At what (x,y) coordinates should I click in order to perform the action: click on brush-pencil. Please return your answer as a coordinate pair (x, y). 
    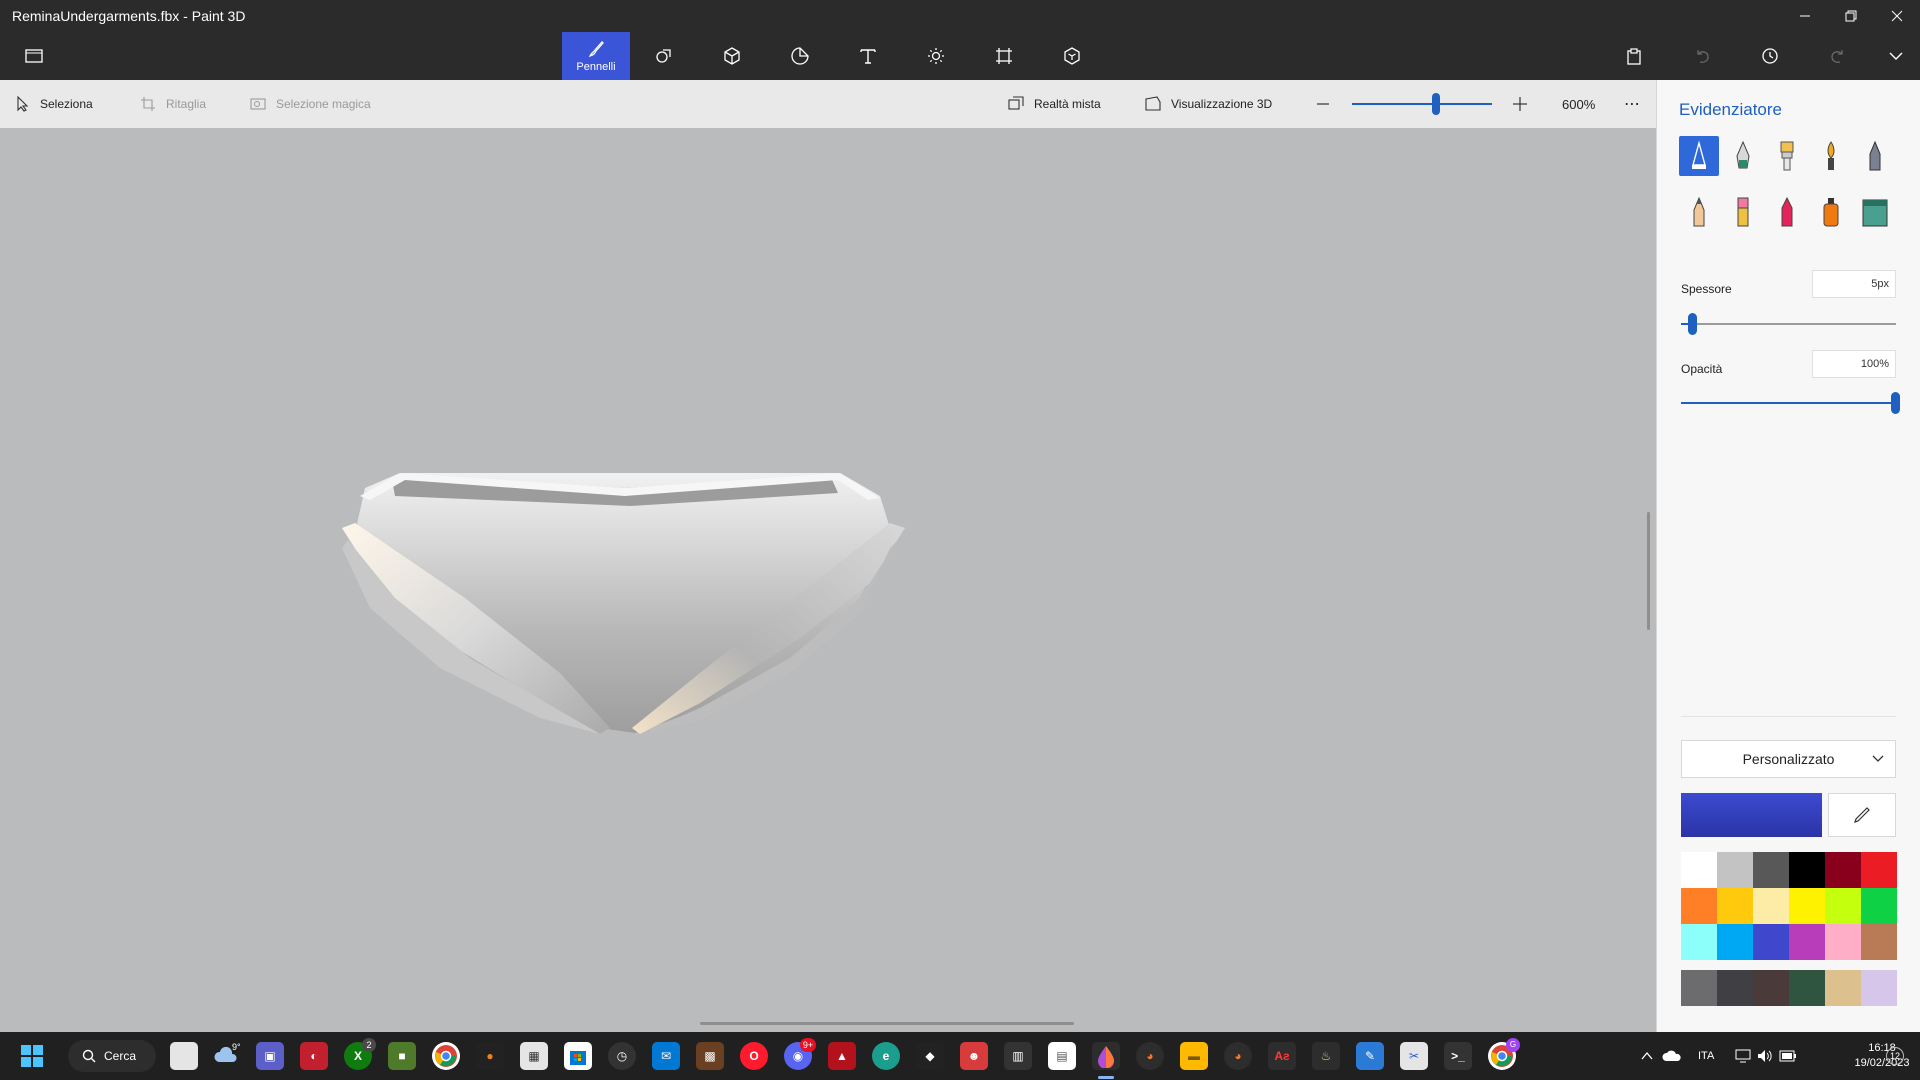
    Looking at the image, I should click on (1699, 212).